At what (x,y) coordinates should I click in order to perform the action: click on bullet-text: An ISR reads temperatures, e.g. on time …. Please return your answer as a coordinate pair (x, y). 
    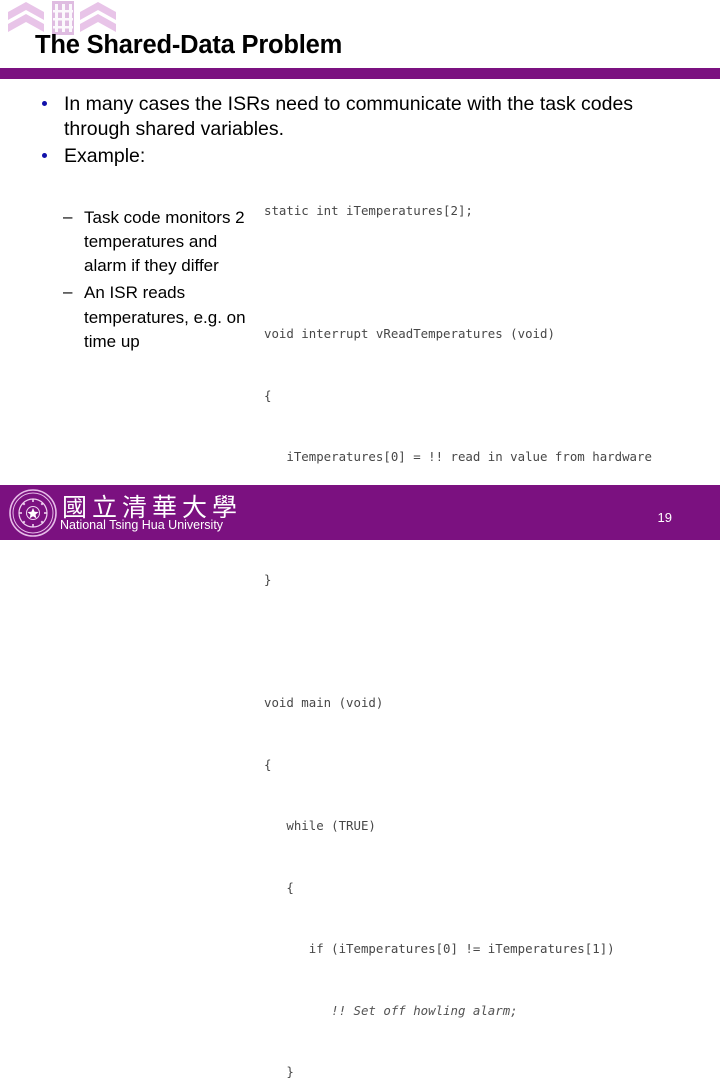
    Looking at the image, I should click on (165, 317).